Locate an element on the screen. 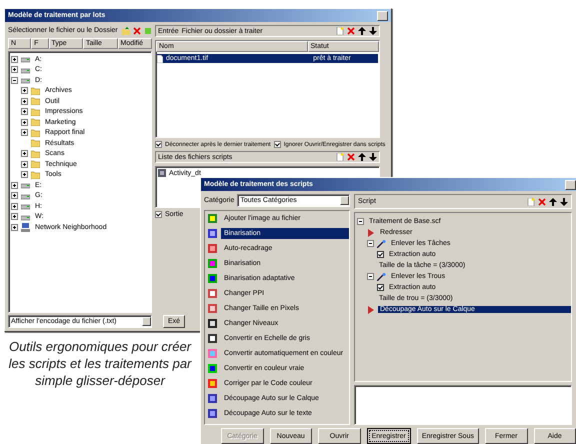 This screenshot has width=576, height=444. script-icon is located at coordinates (162, 173).